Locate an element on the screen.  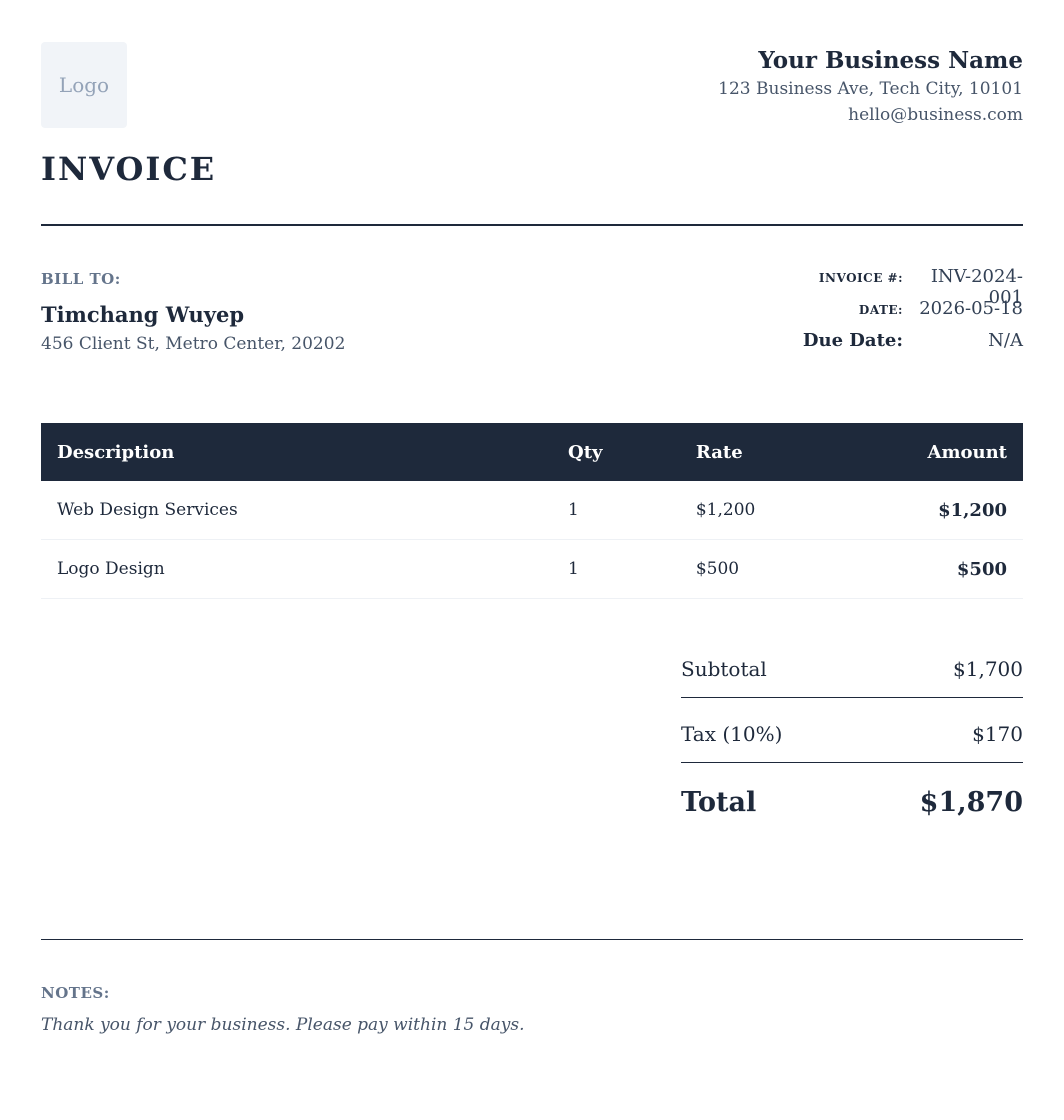
subtotal-value: $1,700 is located at coordinates (988, 668).